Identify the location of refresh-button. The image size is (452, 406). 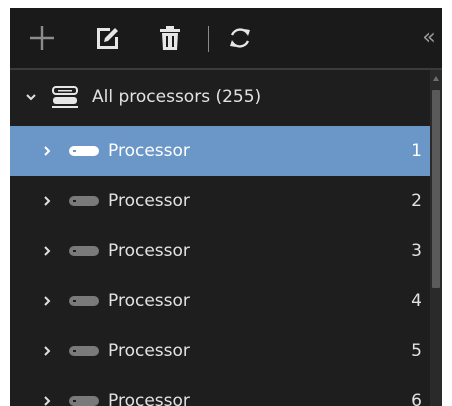
(240, 38).